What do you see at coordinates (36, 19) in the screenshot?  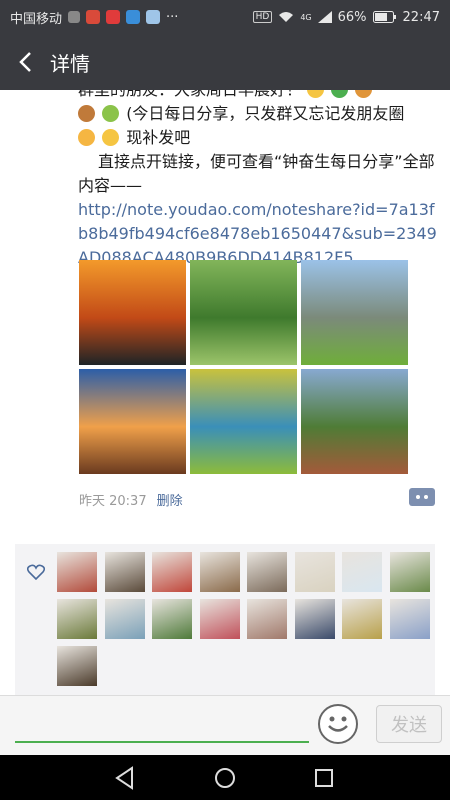 I see `carrier-name: 中国移动` at bounding box center [36, 19].